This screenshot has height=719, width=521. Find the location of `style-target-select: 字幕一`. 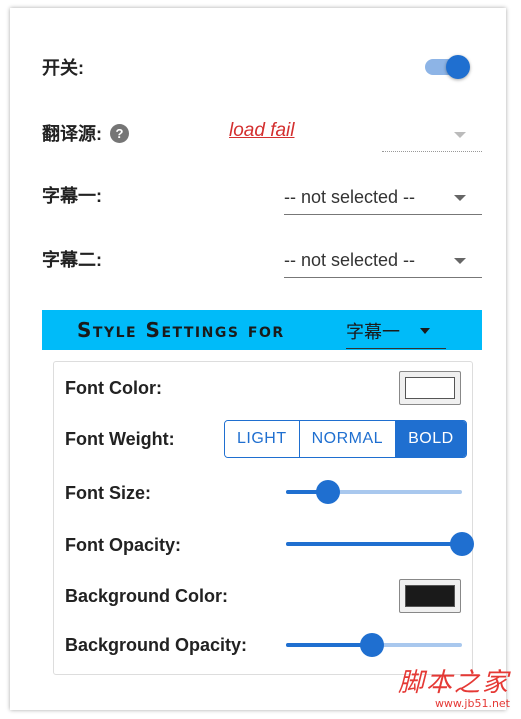

style-target-select: 字幕一 is located at coordinates (396, 331).